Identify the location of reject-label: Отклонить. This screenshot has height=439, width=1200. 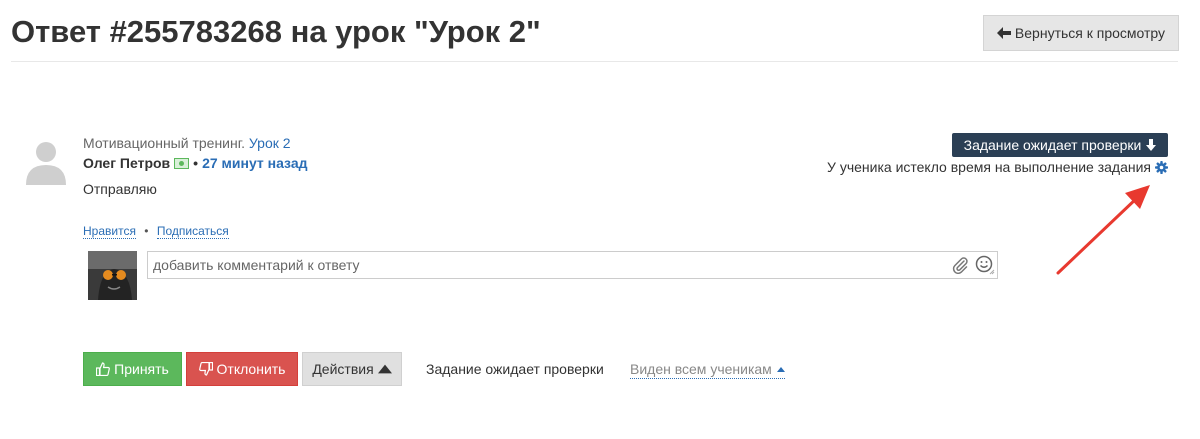
(251, 369).